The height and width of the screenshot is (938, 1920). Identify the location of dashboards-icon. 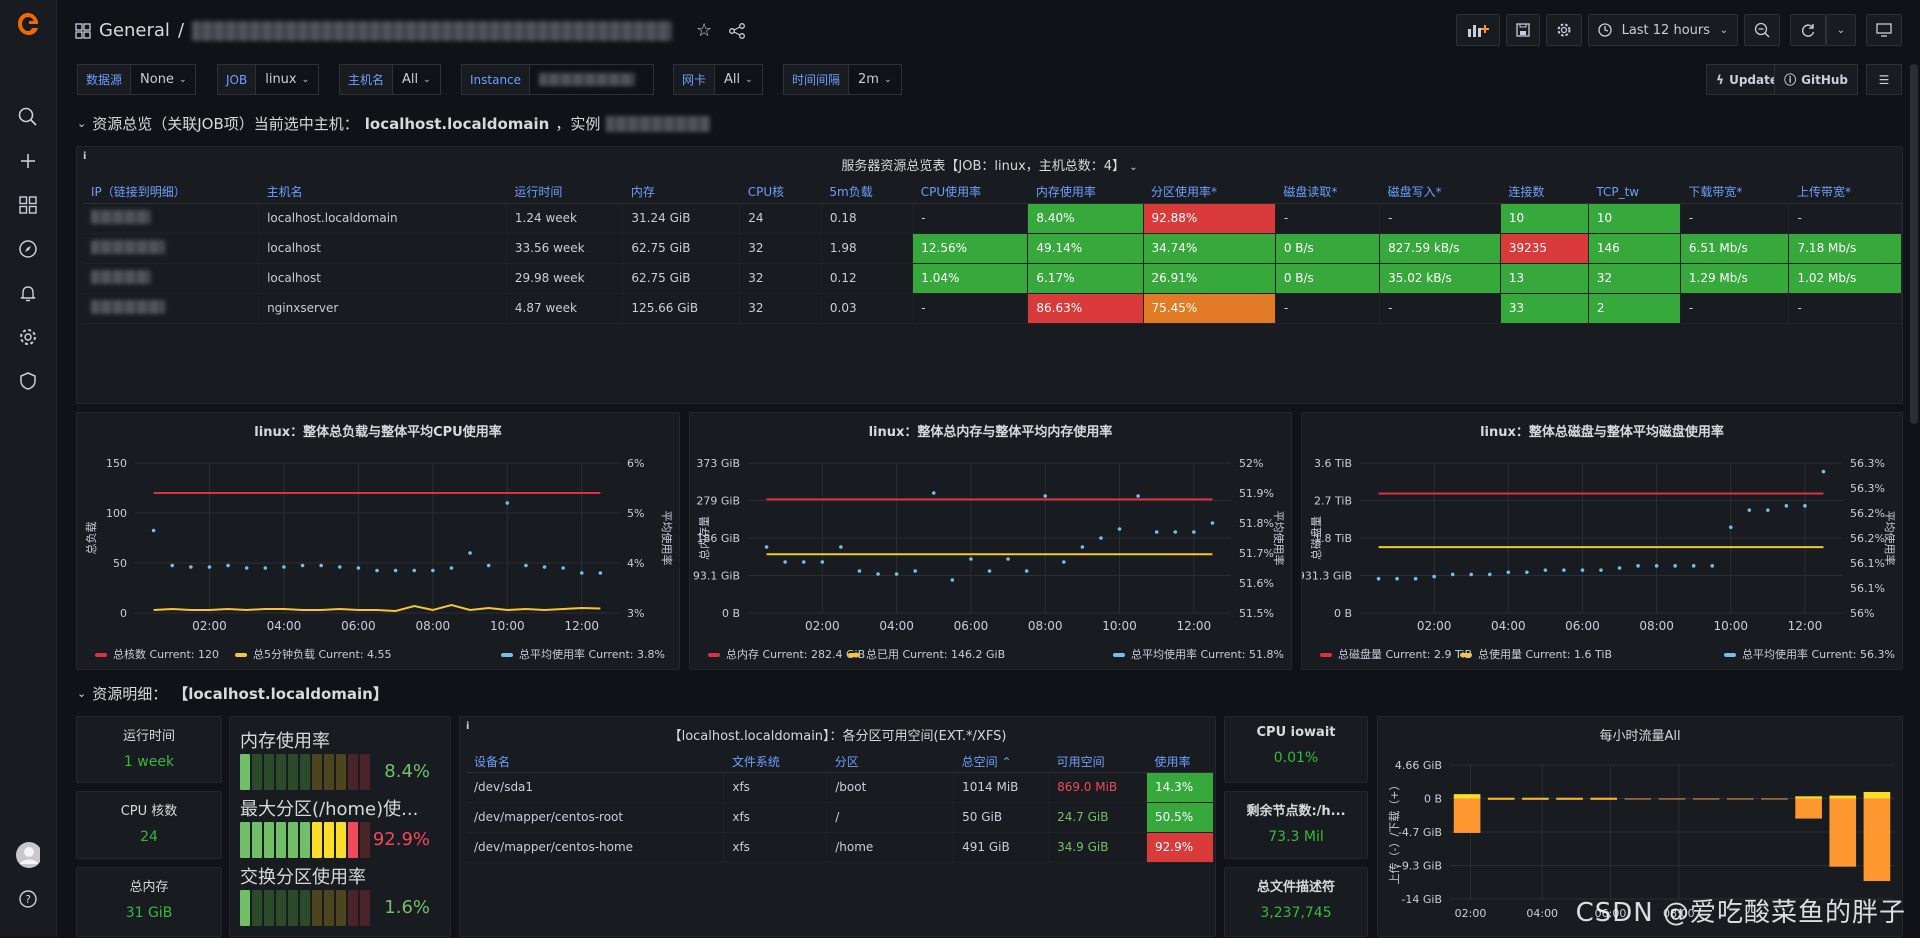
(28, 205).